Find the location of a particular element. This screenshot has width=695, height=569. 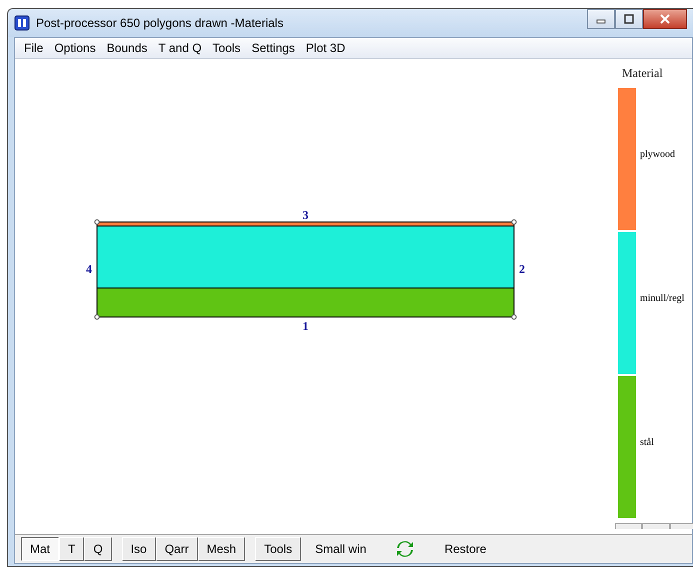

menu-item: Settings is located at coordinates (273, 48).